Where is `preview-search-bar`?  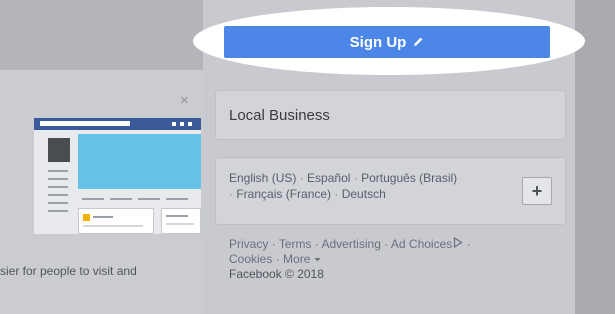 preview-search-bar is located at coordinates (85, 123).